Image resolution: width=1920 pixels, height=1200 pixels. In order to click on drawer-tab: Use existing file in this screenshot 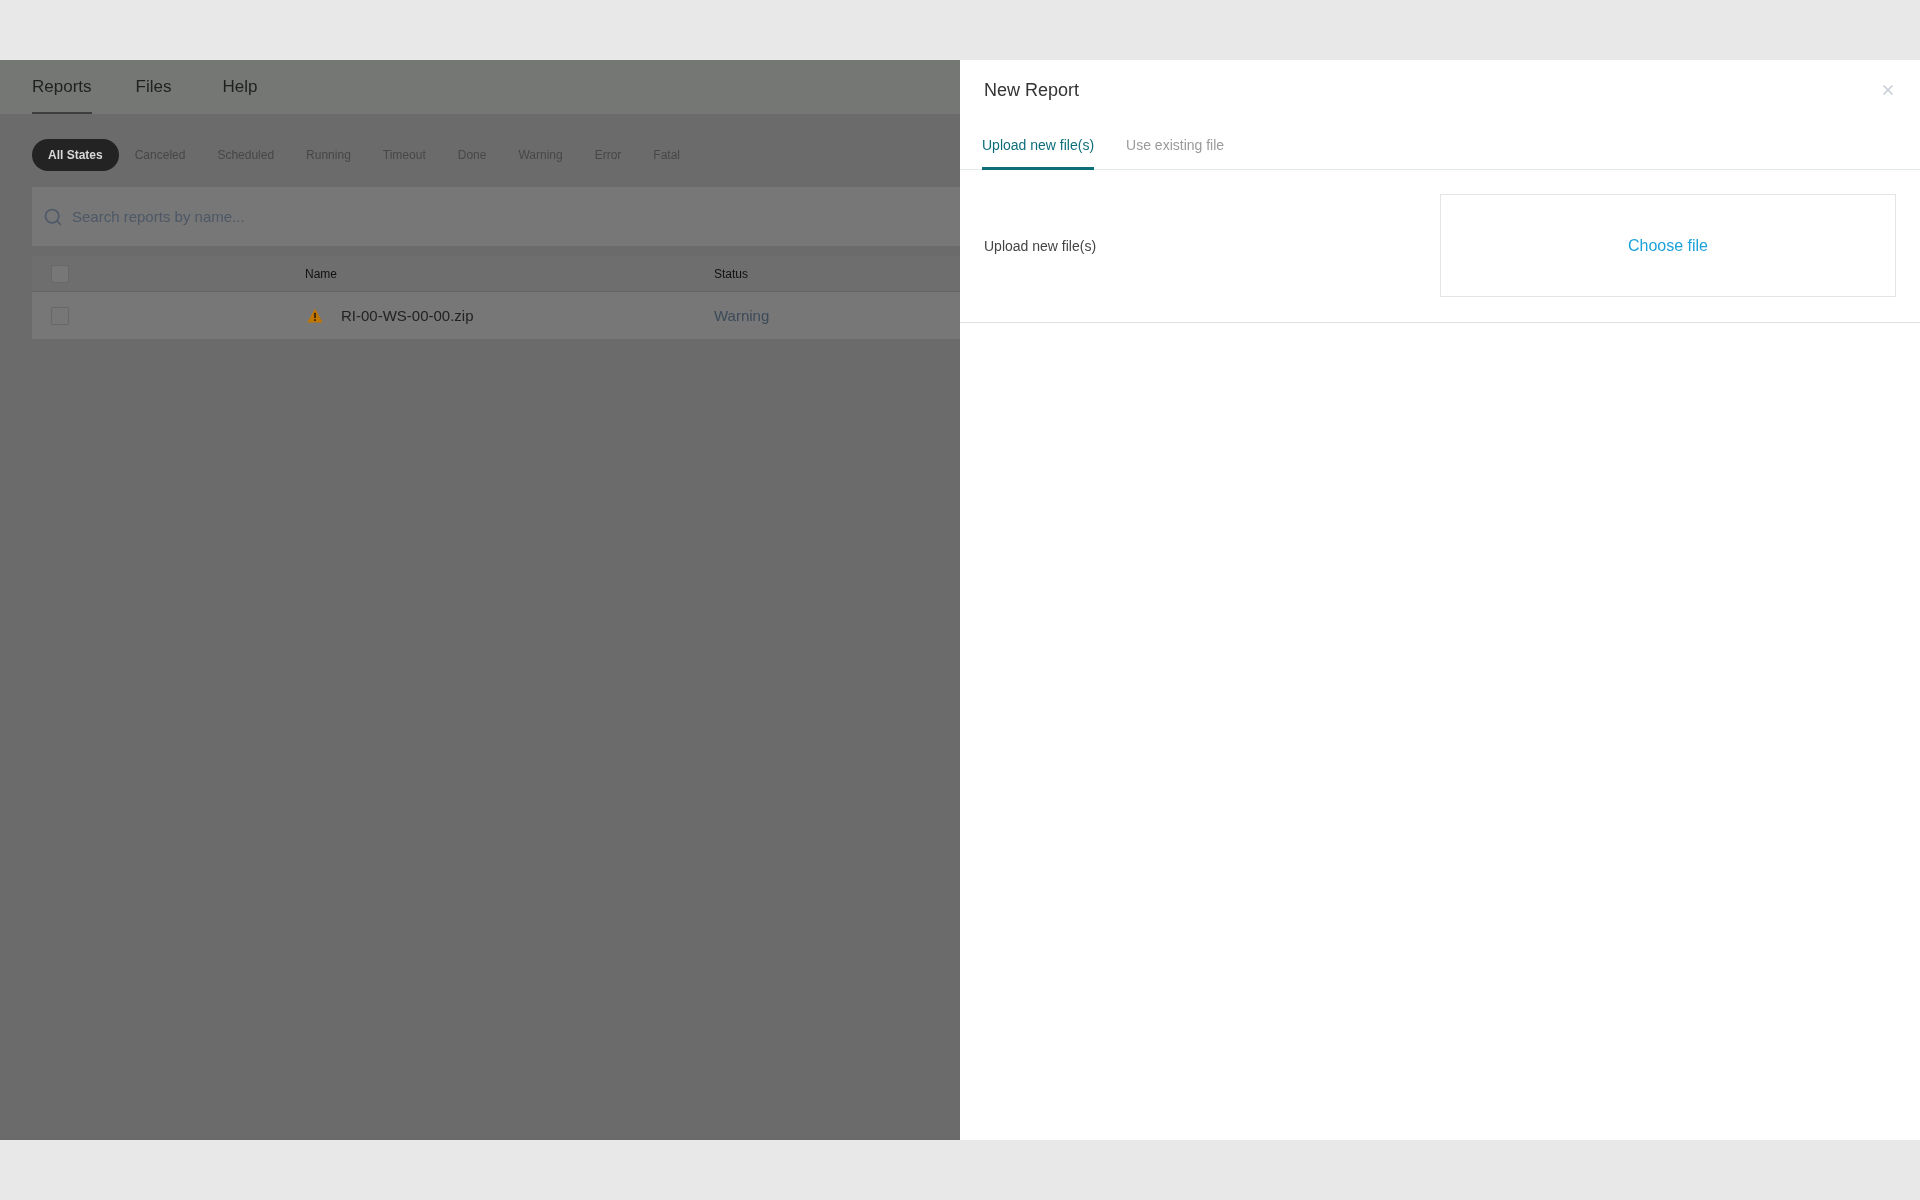, I will do `click(1175, 152)`.